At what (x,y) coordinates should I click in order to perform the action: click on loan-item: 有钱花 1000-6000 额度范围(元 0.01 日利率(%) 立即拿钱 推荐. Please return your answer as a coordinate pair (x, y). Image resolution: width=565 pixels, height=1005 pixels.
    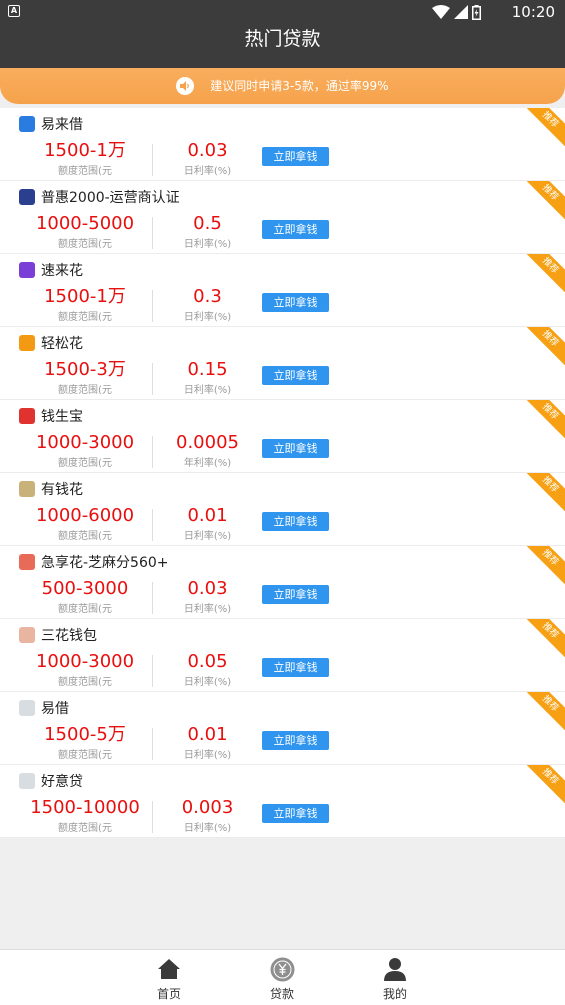
    Looking at the image, I should click on (282, 509).